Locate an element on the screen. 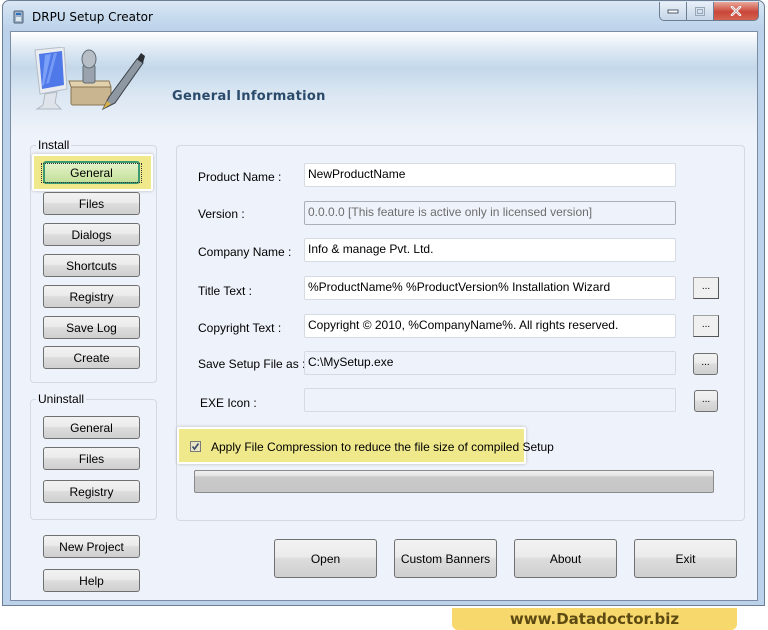 The width and height of the screenshot is (768, 630). exe-icon-input is located at coordinates (490, 400).